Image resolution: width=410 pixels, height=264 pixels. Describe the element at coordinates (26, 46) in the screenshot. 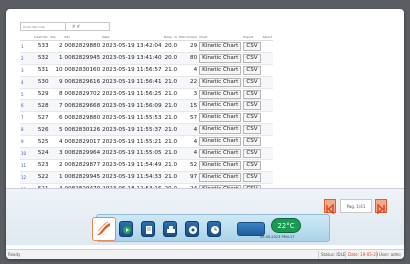

I see `cell-row-index: 1` at that location.